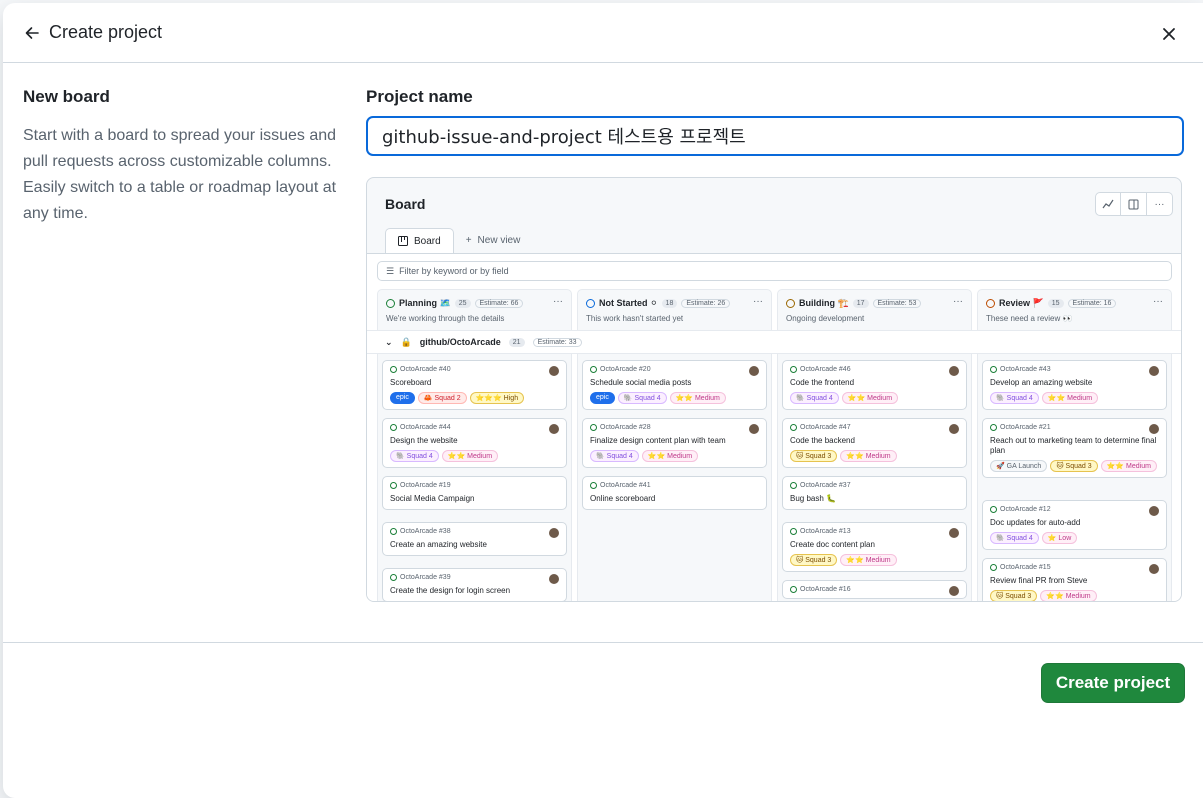 The image size is (1203, 798). Describe the element at coordinates (822, 382) in the screenshot. I see `card-title: Code the frontend` at that location.